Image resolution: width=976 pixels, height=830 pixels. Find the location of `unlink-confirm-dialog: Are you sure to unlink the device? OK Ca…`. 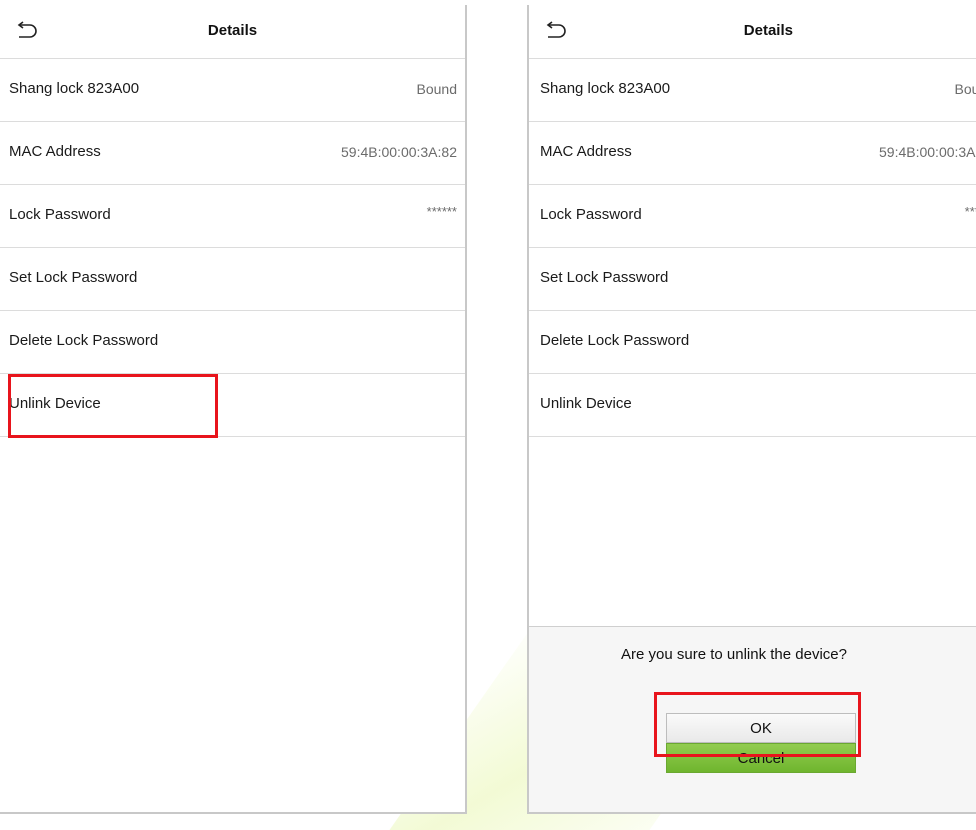

unlink-confirm-dialog: Are you sure to unlink the device? OK Ca… is located at coordinates (752, 719).